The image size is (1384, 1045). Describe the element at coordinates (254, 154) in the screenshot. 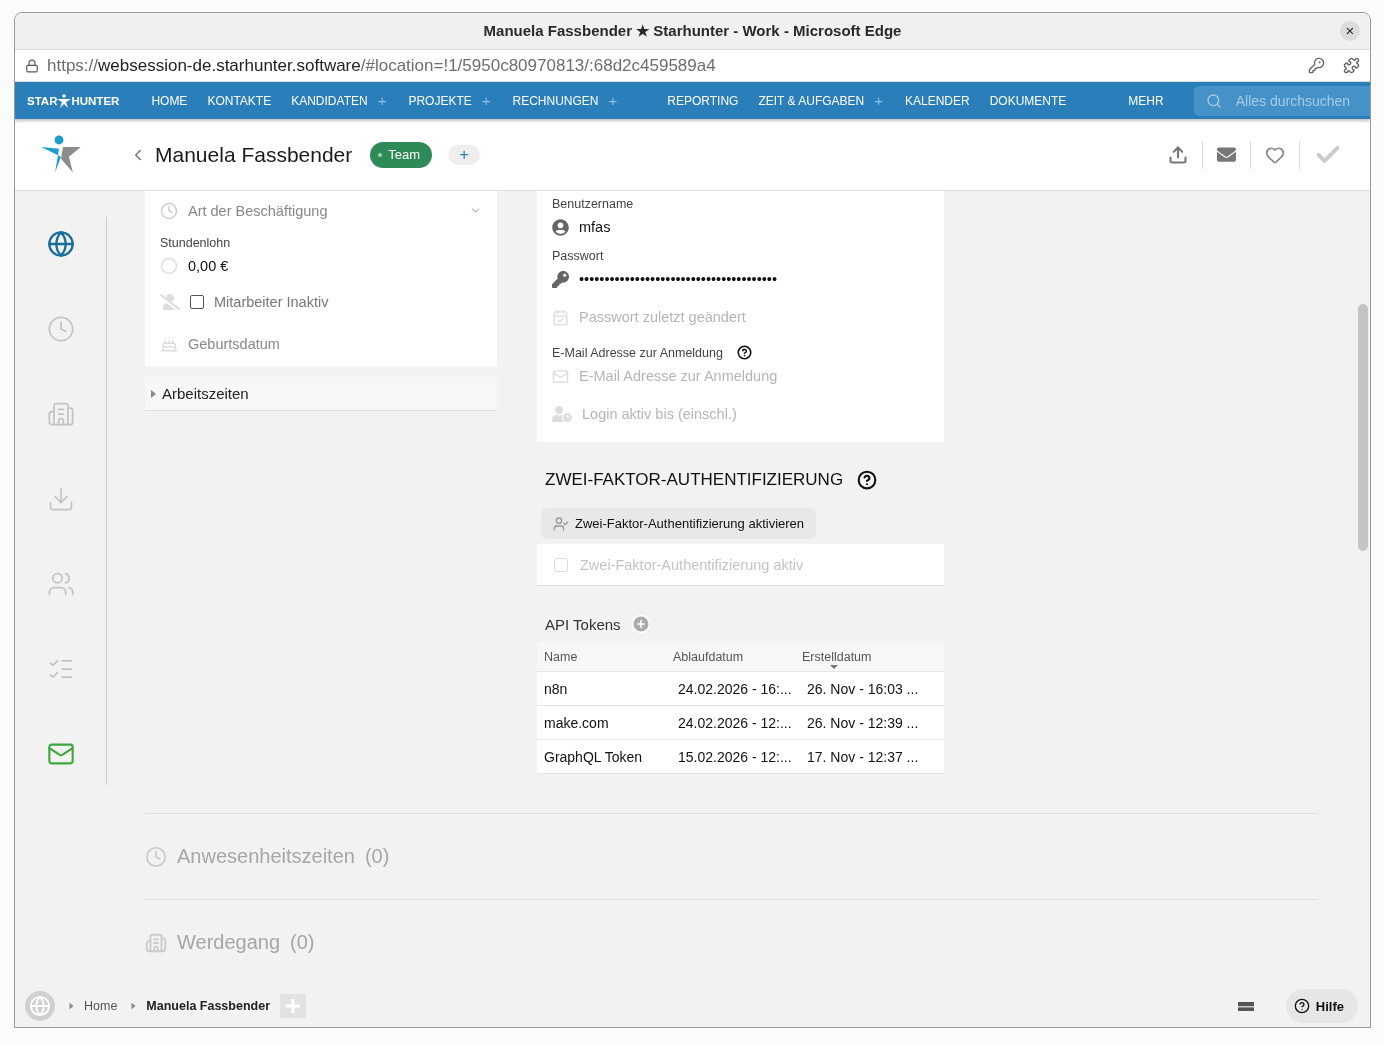

I see `record-title: Manuela Fassbender` at that location.